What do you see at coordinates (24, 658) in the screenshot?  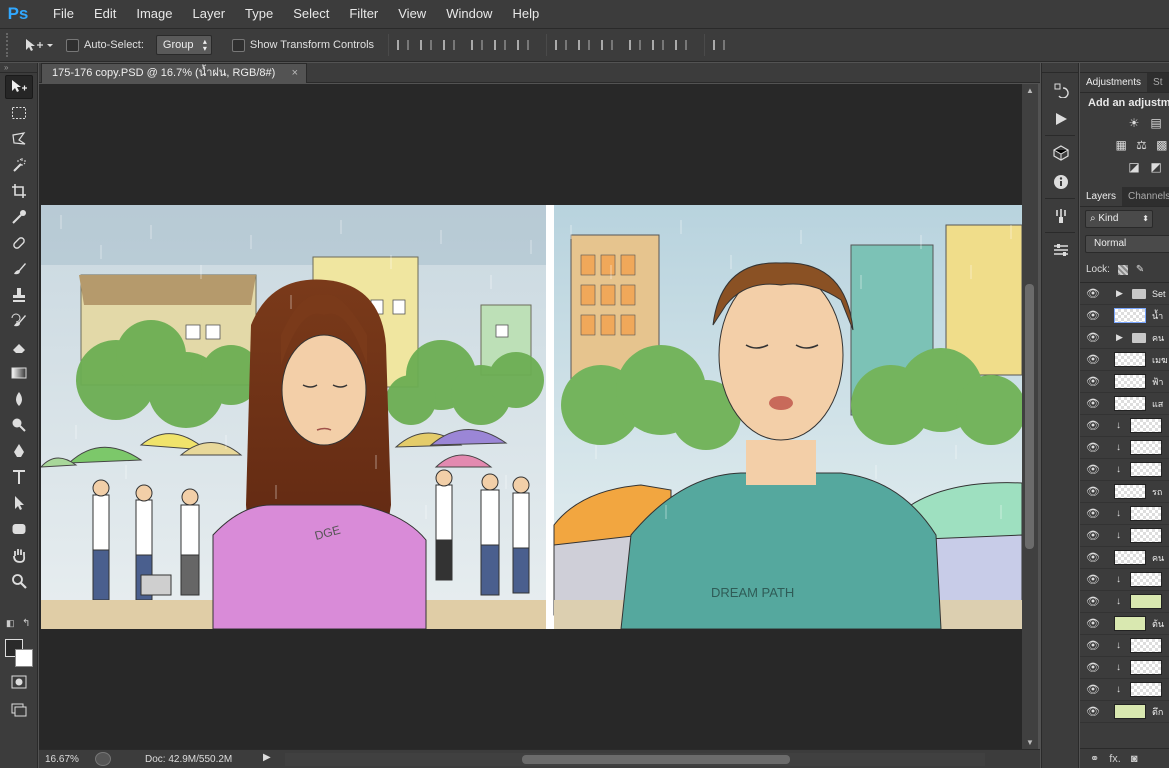 I see `background-color-swatch` at bounding box center [24, 658].